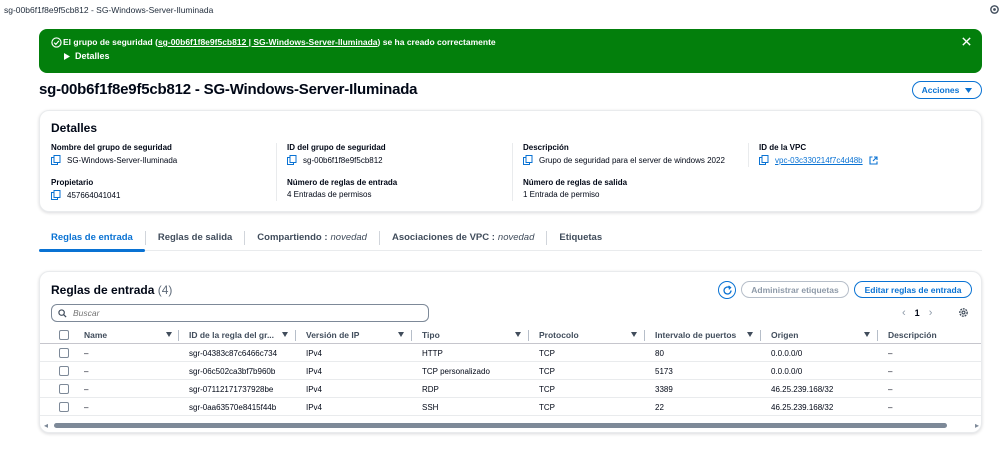 This screenshot has height=451, width=1008. Describe the element at coordinates (329, 194) in the screenshot. I see `field-value: 4 Entradas de permisos` at that location.